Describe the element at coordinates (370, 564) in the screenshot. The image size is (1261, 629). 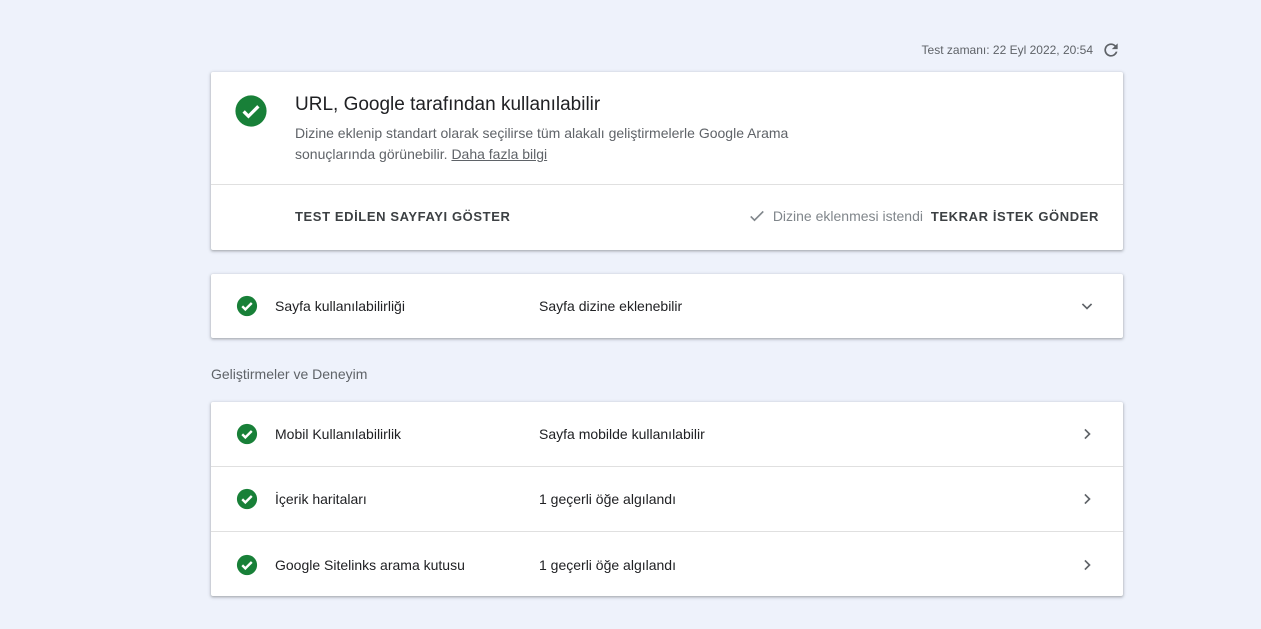
I see `row-label: Google Sitelinks arama kutusu` at that location.